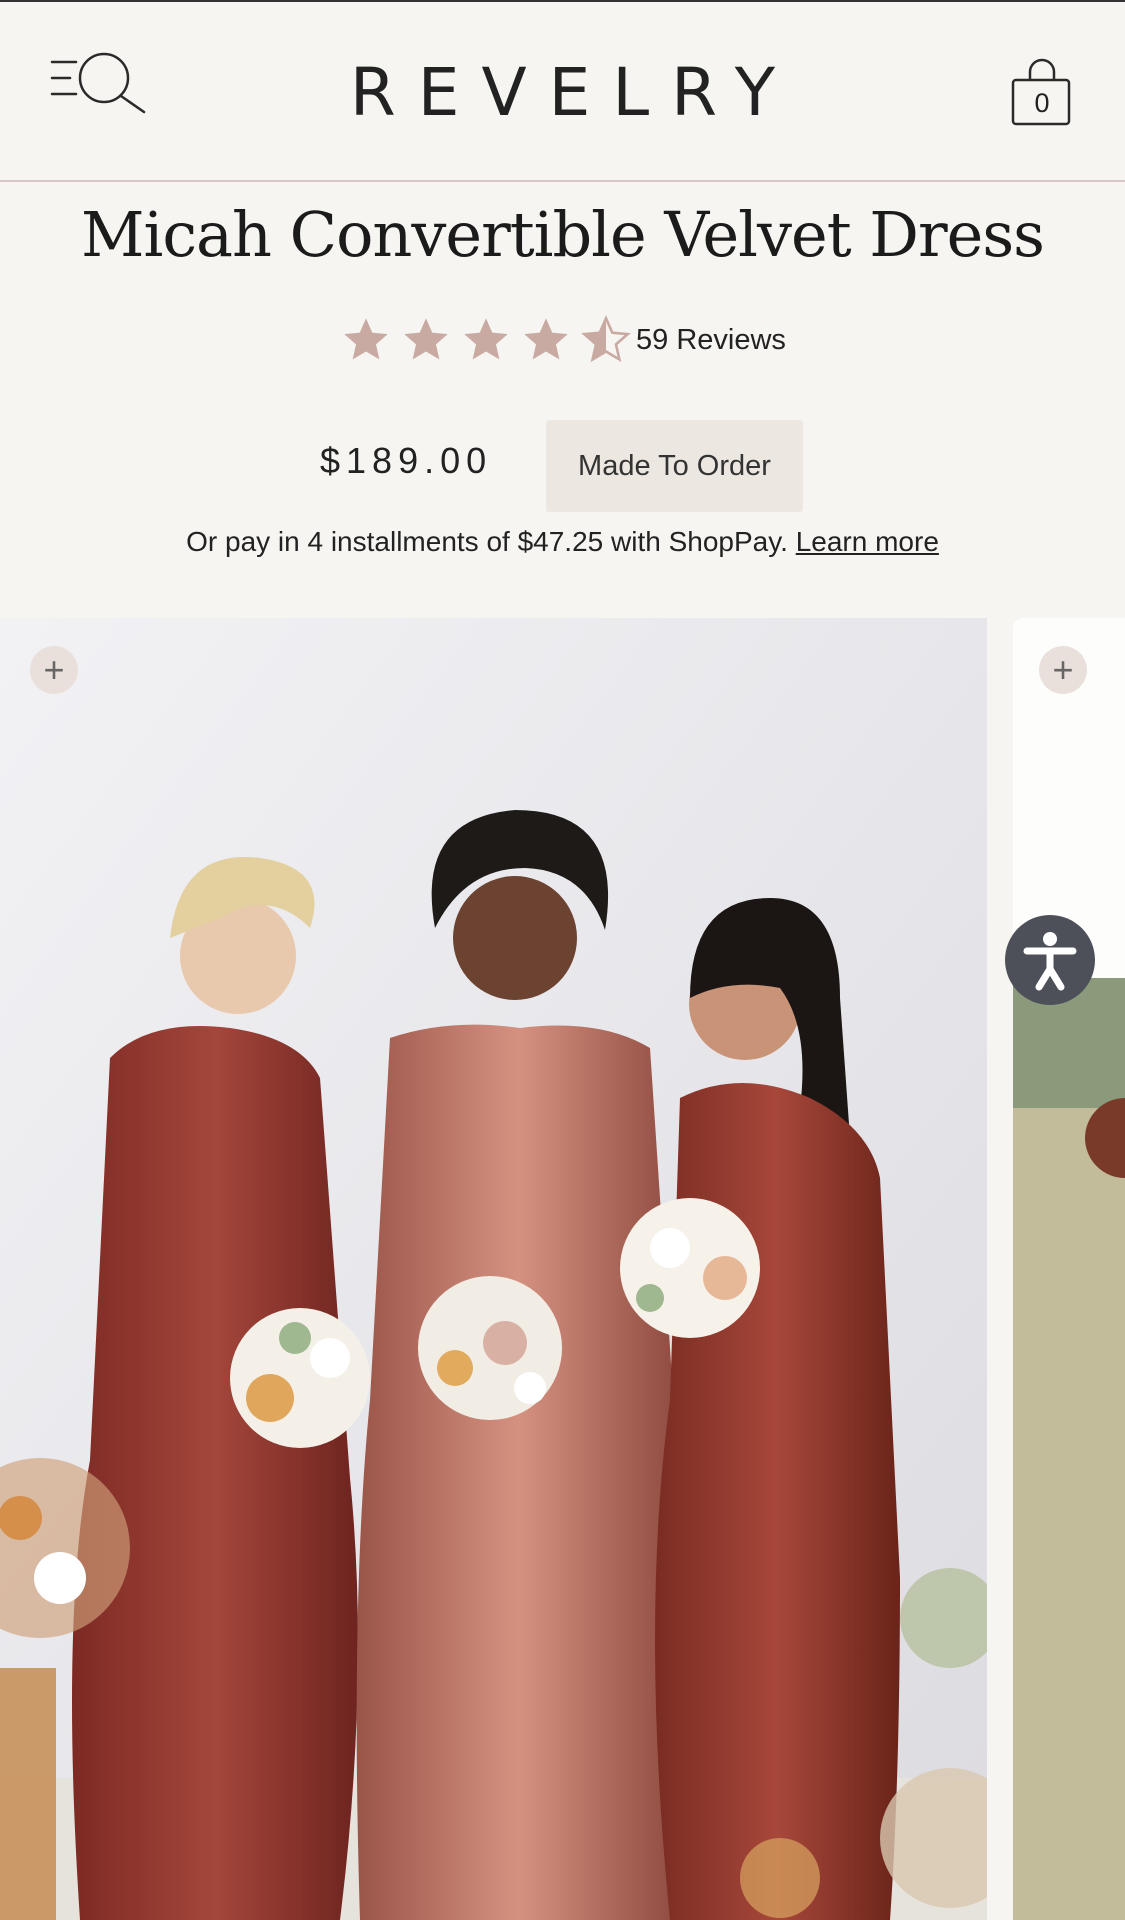 The height and width of the screenshot is (1920, 1125). I want to click on product-price: $189.00, so click(406, 460).